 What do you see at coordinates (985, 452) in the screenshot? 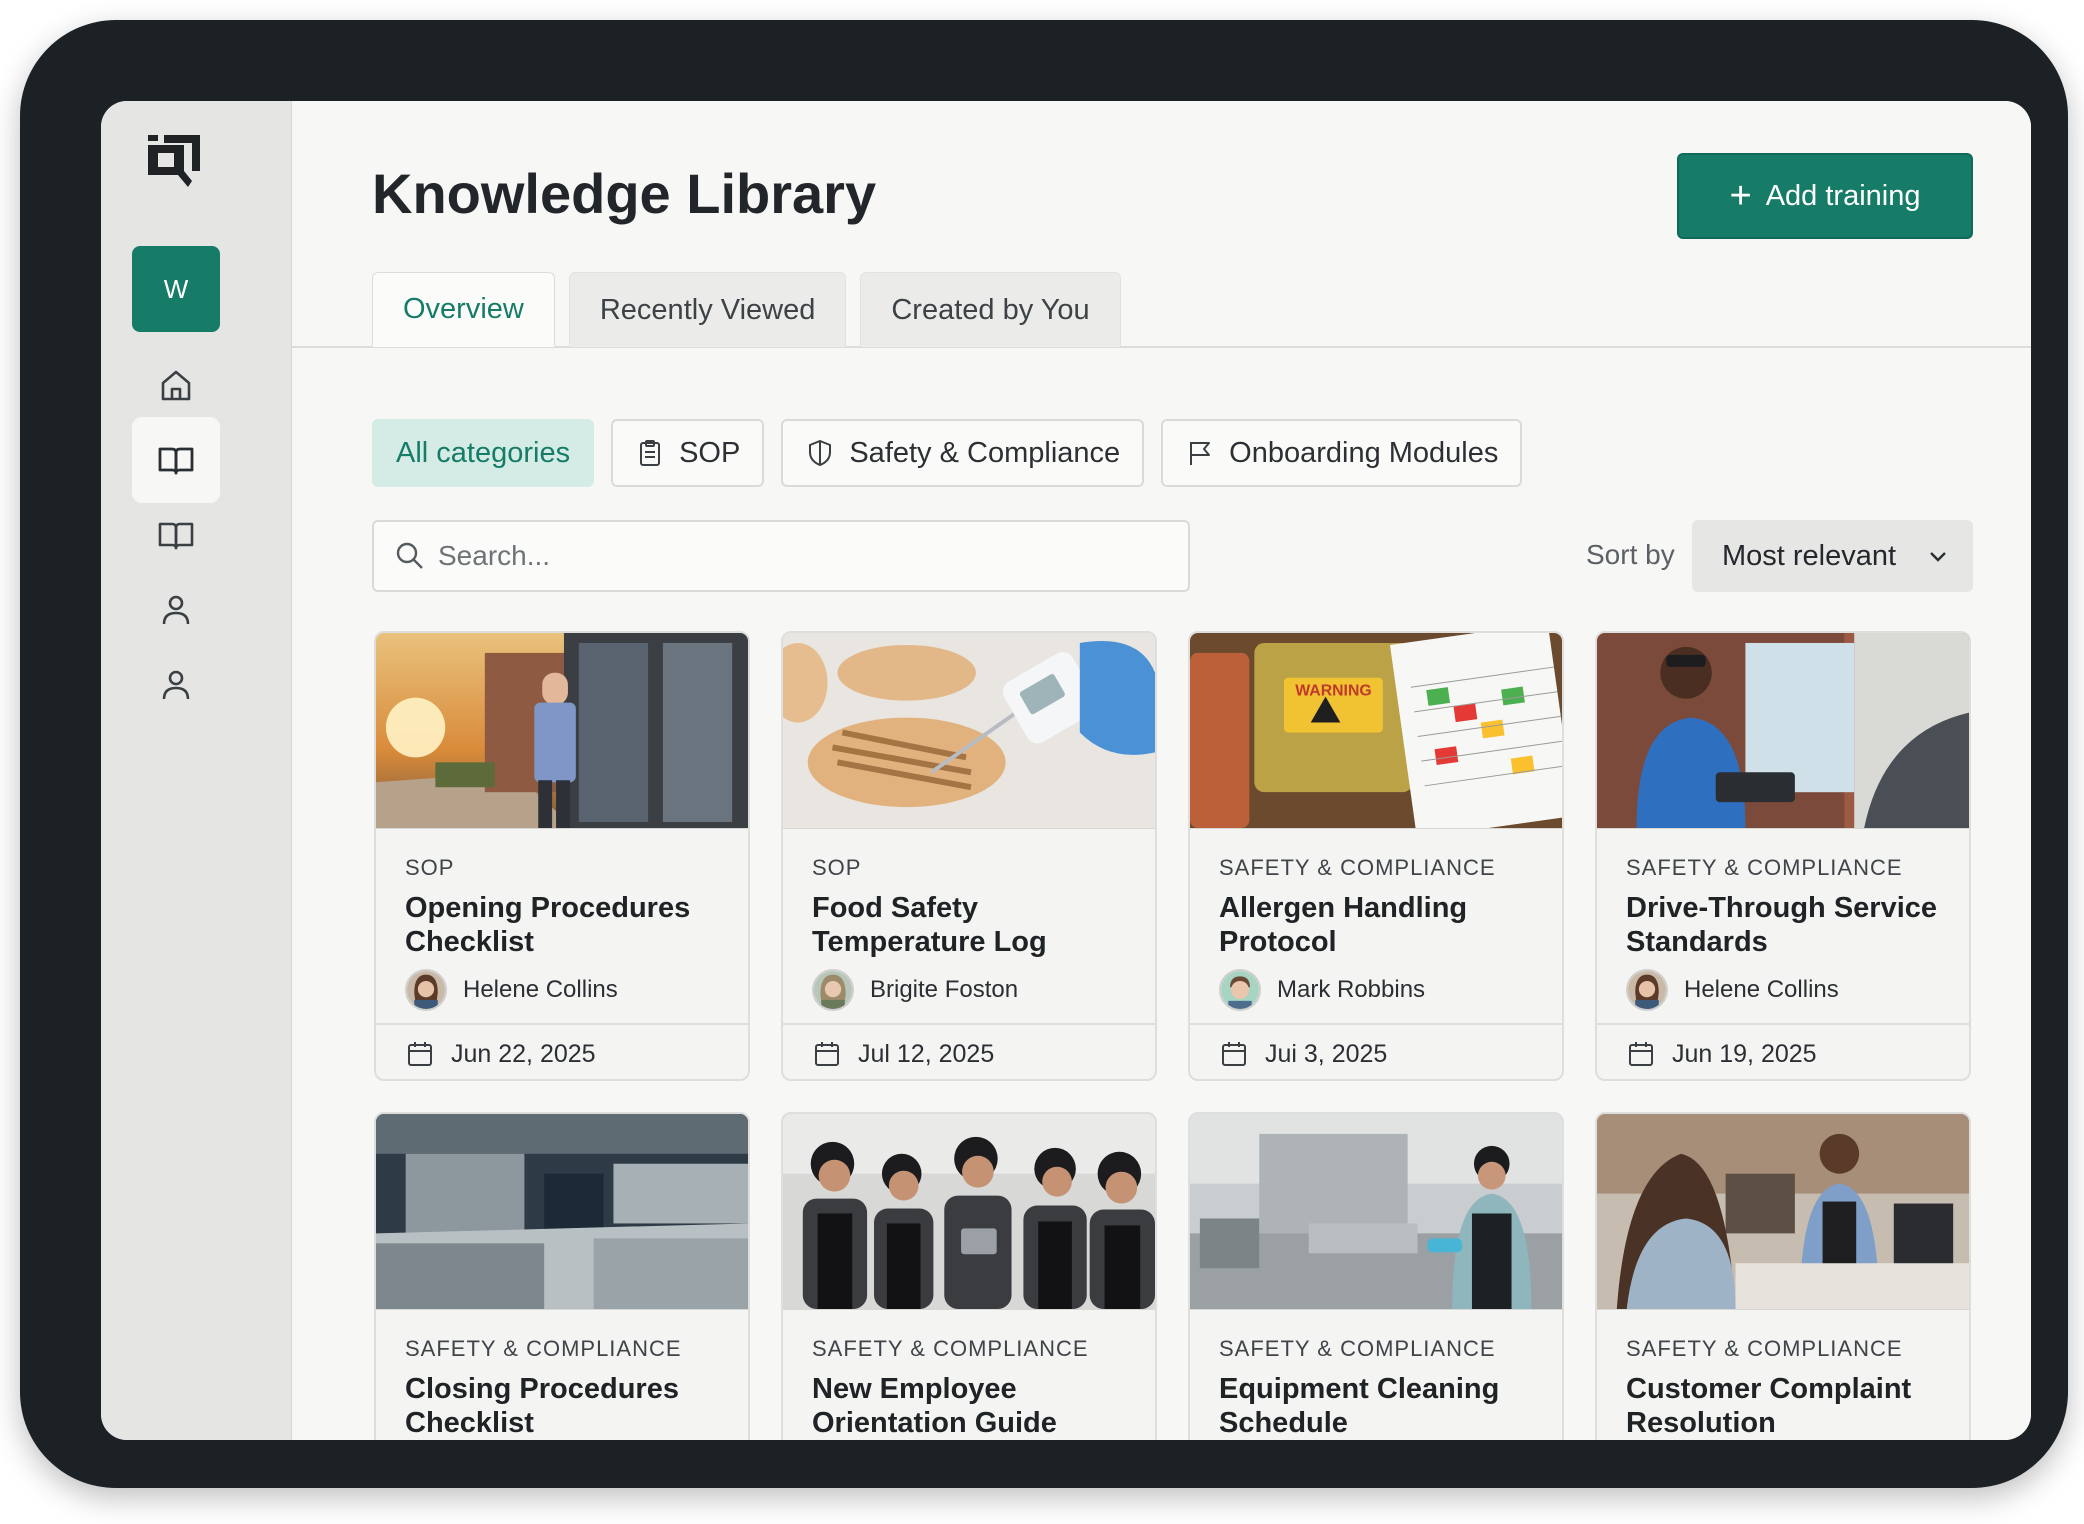
I see `filter-label: Safety & Compliance` at bounding box center [985, 452].